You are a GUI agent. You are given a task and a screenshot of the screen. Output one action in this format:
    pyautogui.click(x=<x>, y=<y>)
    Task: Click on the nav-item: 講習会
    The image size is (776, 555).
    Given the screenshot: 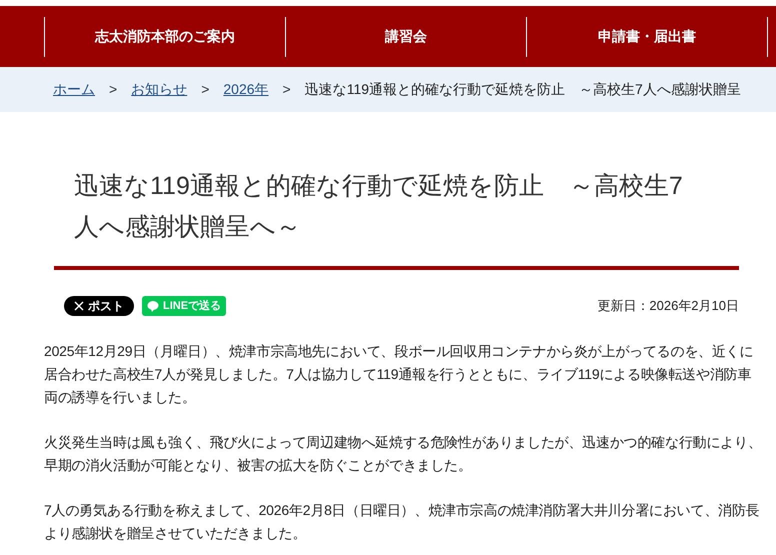 What is the action you would take?
    pyautogui.click(x=405, y=36)
    